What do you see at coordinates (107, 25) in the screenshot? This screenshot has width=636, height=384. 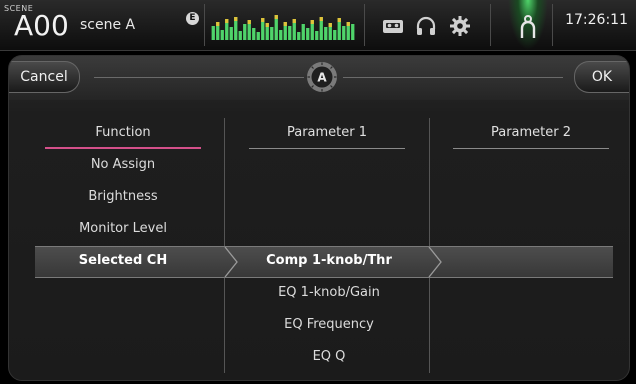 I see `scene-name: scene A` at bounding box center [107, 25].